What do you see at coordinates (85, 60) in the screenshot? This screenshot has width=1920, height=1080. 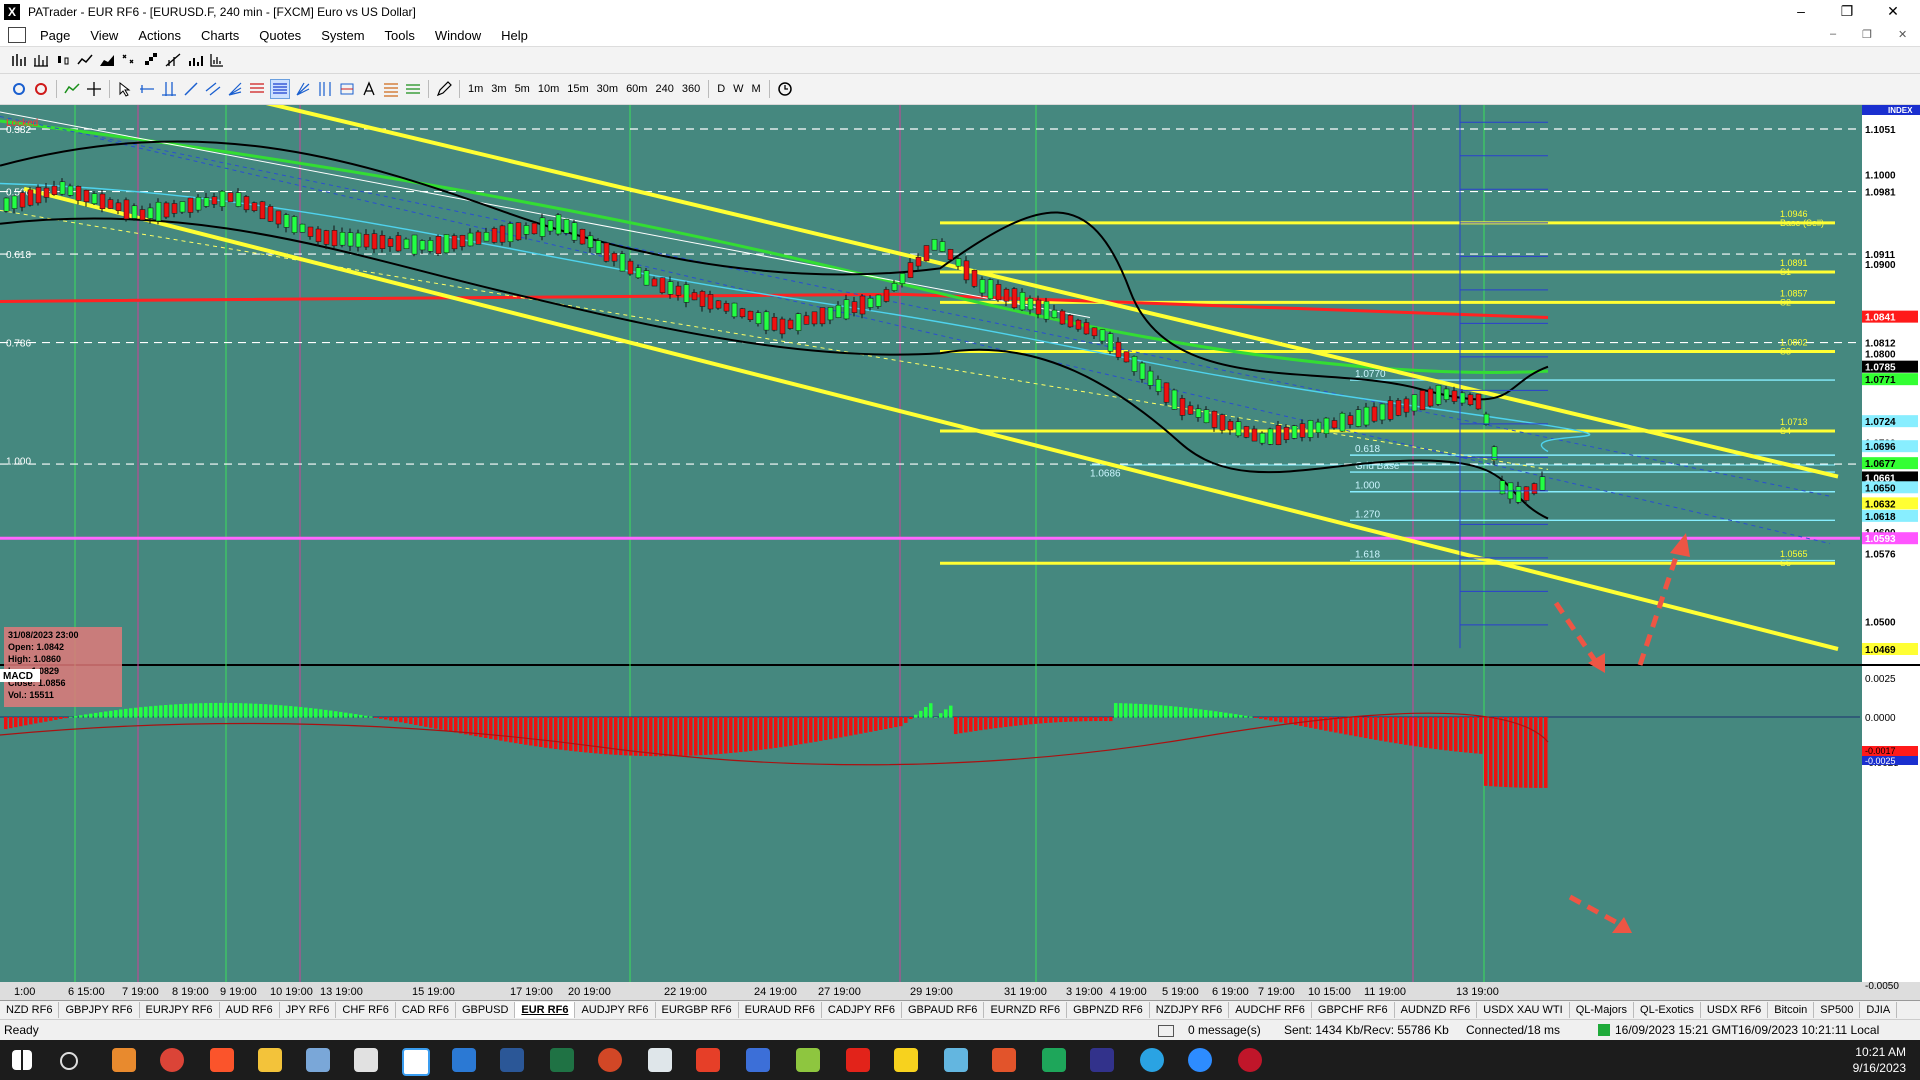 I see `line-chart-icon` at bounding box center [85, 60].